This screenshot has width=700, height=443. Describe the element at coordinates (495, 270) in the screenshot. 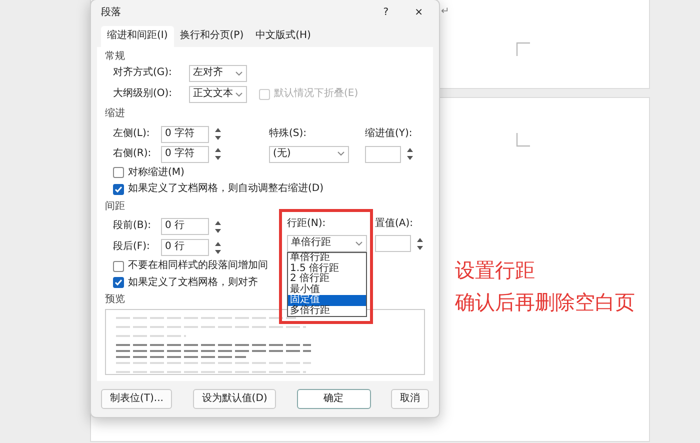

I see `annotation-text: 设置行距` at that location.